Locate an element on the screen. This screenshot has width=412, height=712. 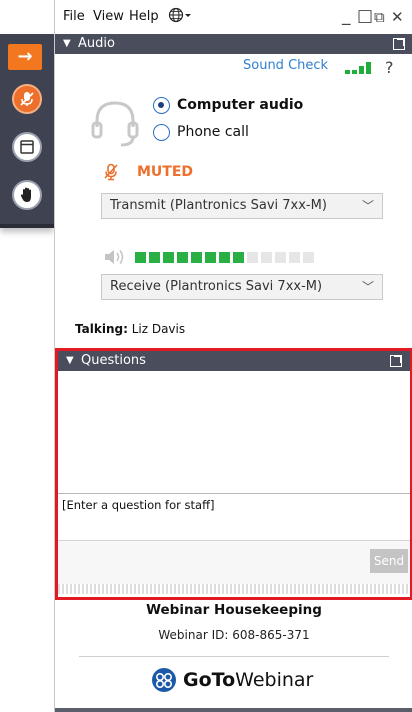
webinar-id: Webinar ID: 608-865-371 is located at coordinates (234, 635).